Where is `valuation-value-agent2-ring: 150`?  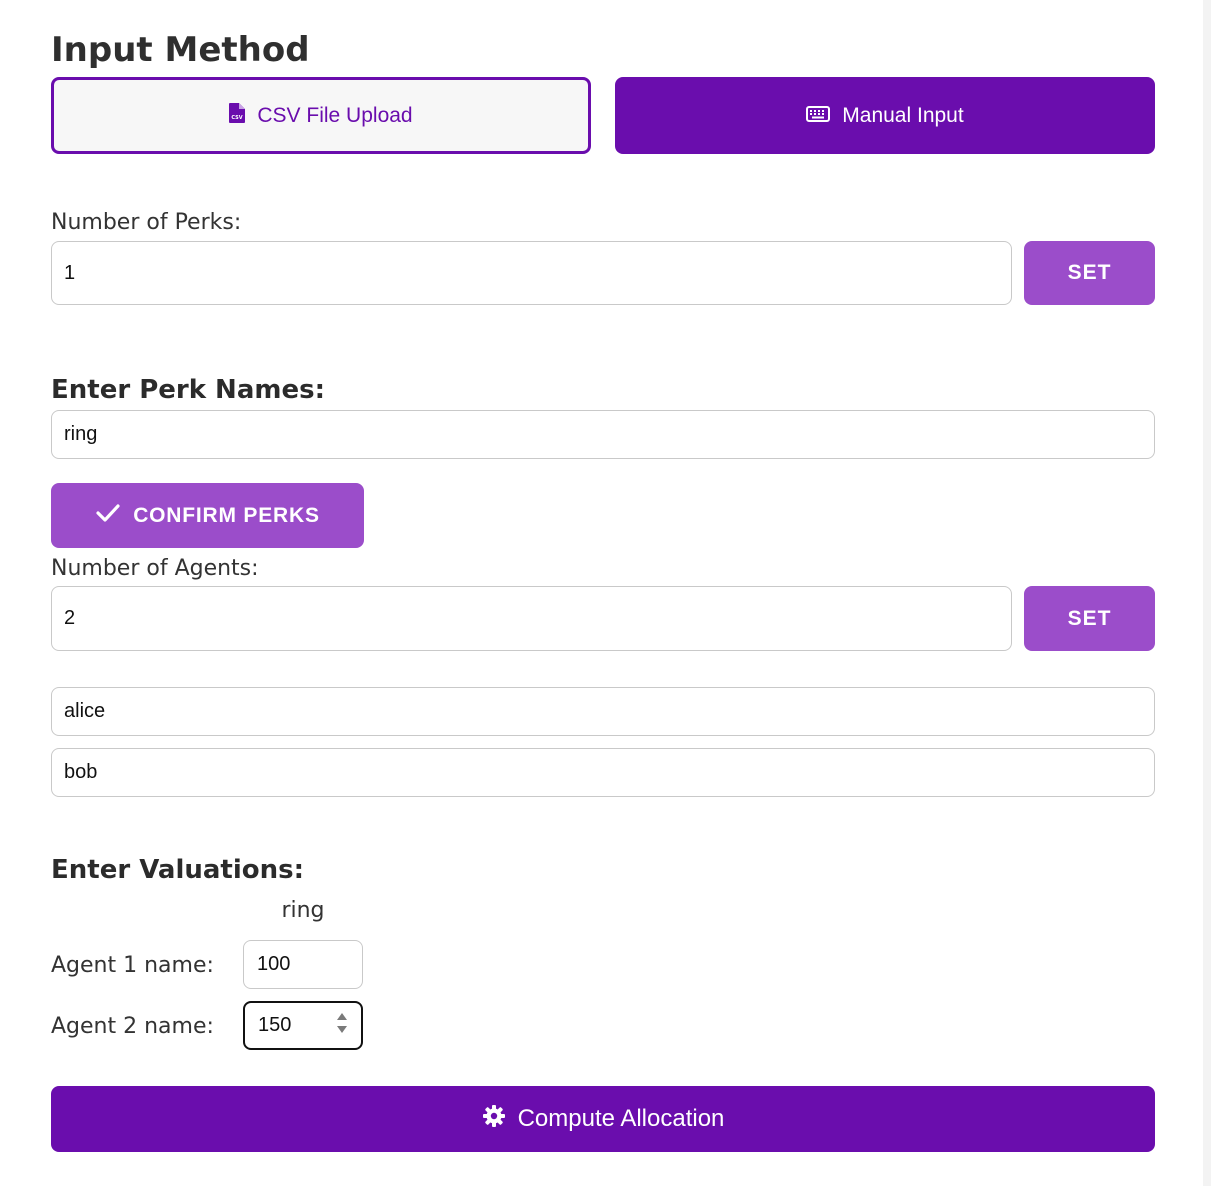
valuation-value-agent2-ring: 150 is located at coordinates (275, 1025).